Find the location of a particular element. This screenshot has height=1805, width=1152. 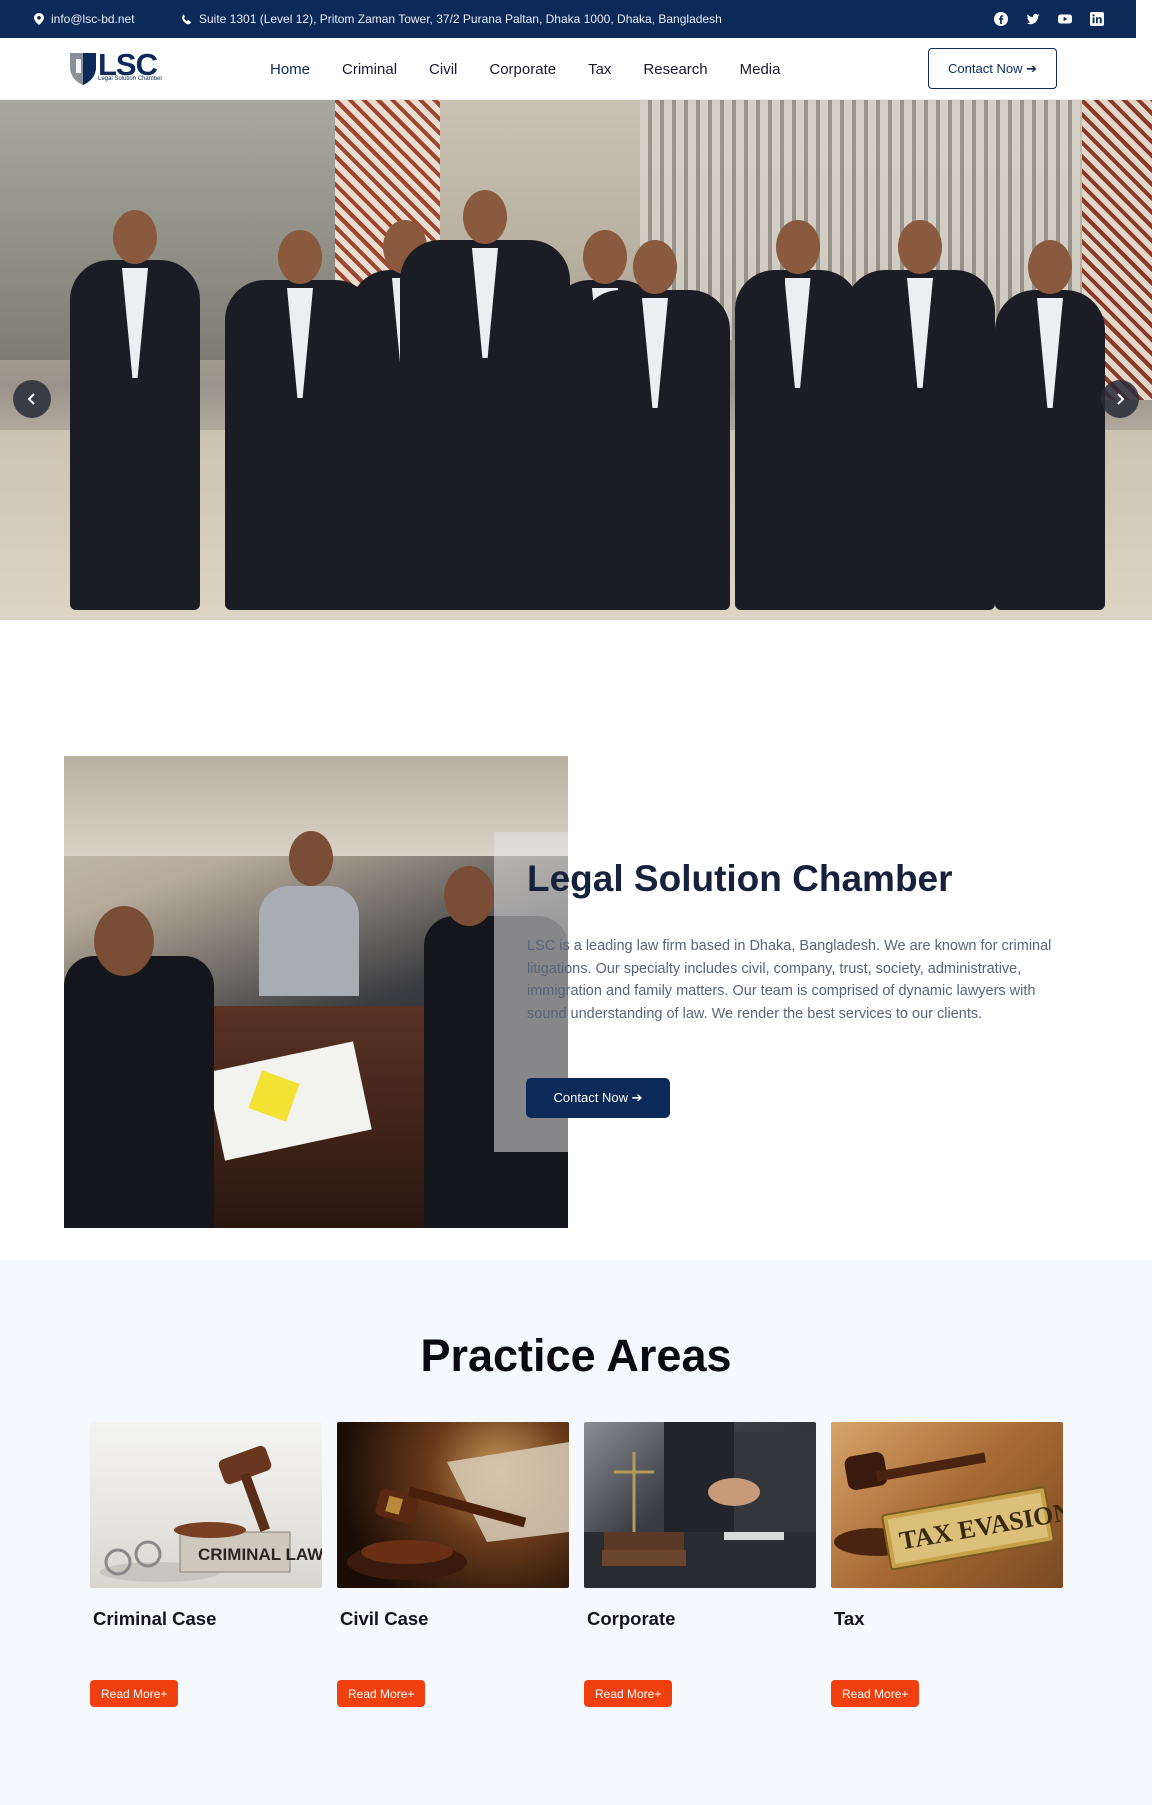

phone-icon is located at coordinates (186, 18).